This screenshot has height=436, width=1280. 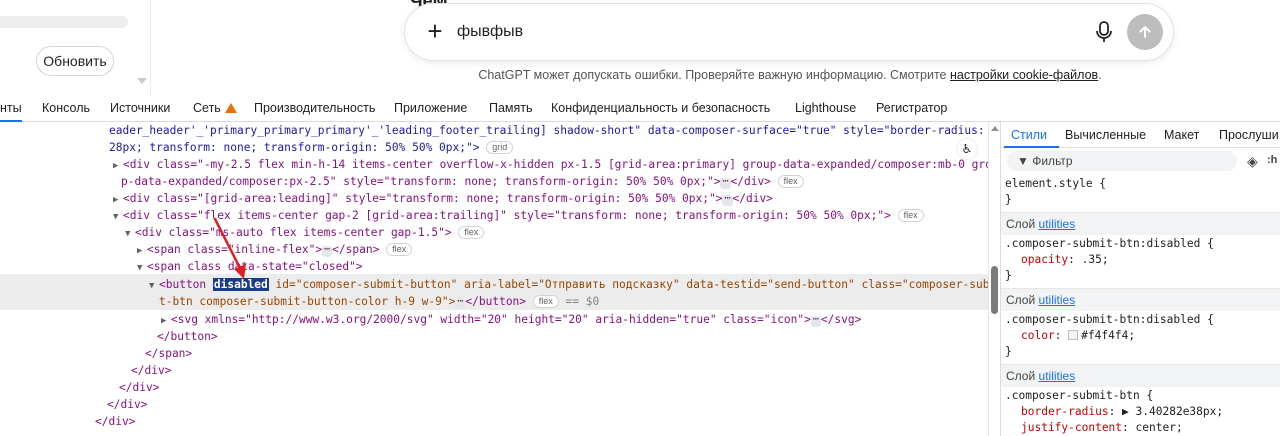 What do you see at coordinates (490, 32) in the screenshot?
I see `composer-text: фывфыв` at bounding box center [490, 32].